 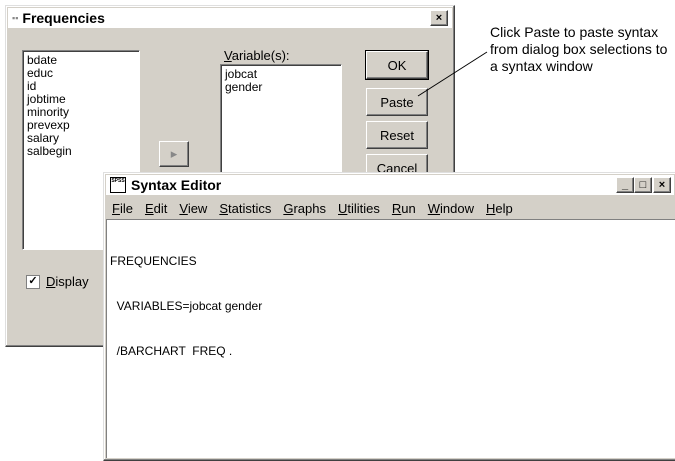 I want to click on reset-button: Reset, so click(x=397, y=135).